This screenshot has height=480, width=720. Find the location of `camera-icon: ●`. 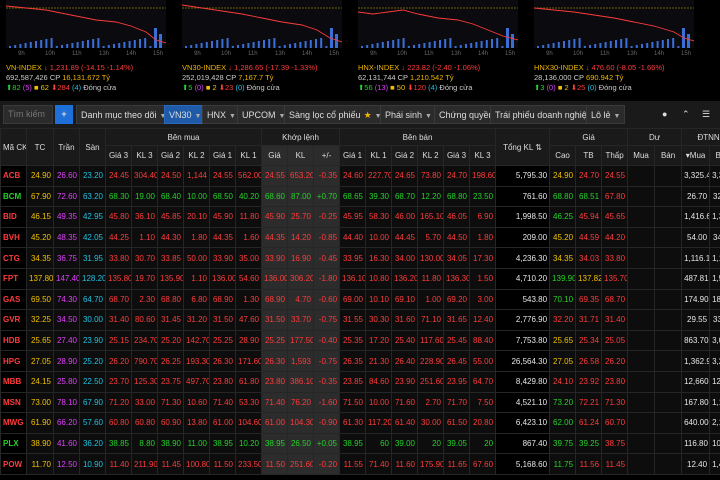

camera-icon: ● is located at coordinates (664, 114).